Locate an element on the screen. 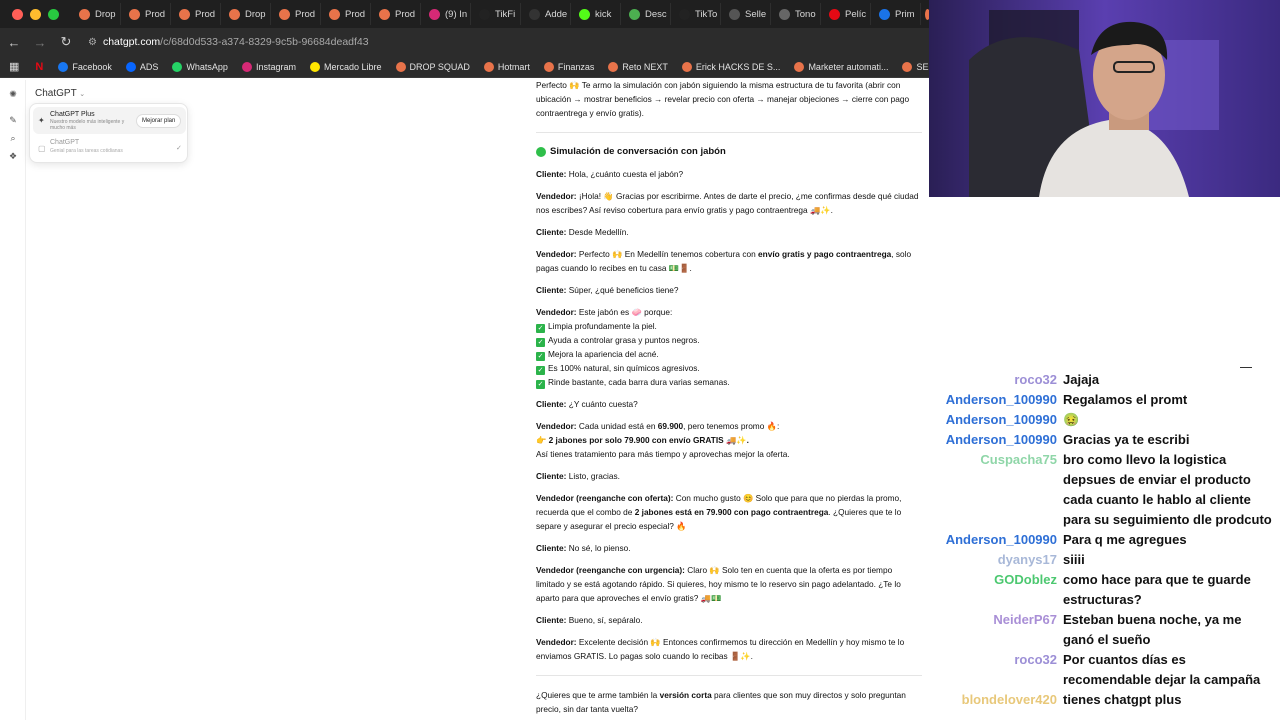 Image resolution: width=1280 pixels, height=720 pixels. benefit-item: ✓ Mejora la apariencia del acné. is located at coordinates (597, 355).